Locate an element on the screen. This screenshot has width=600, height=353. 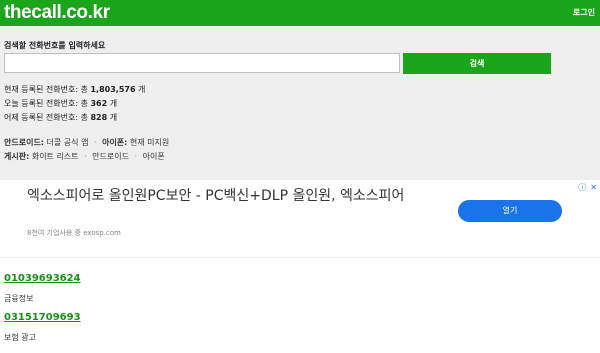
result-description: 금융정보 is located at coordinates (19, 298).